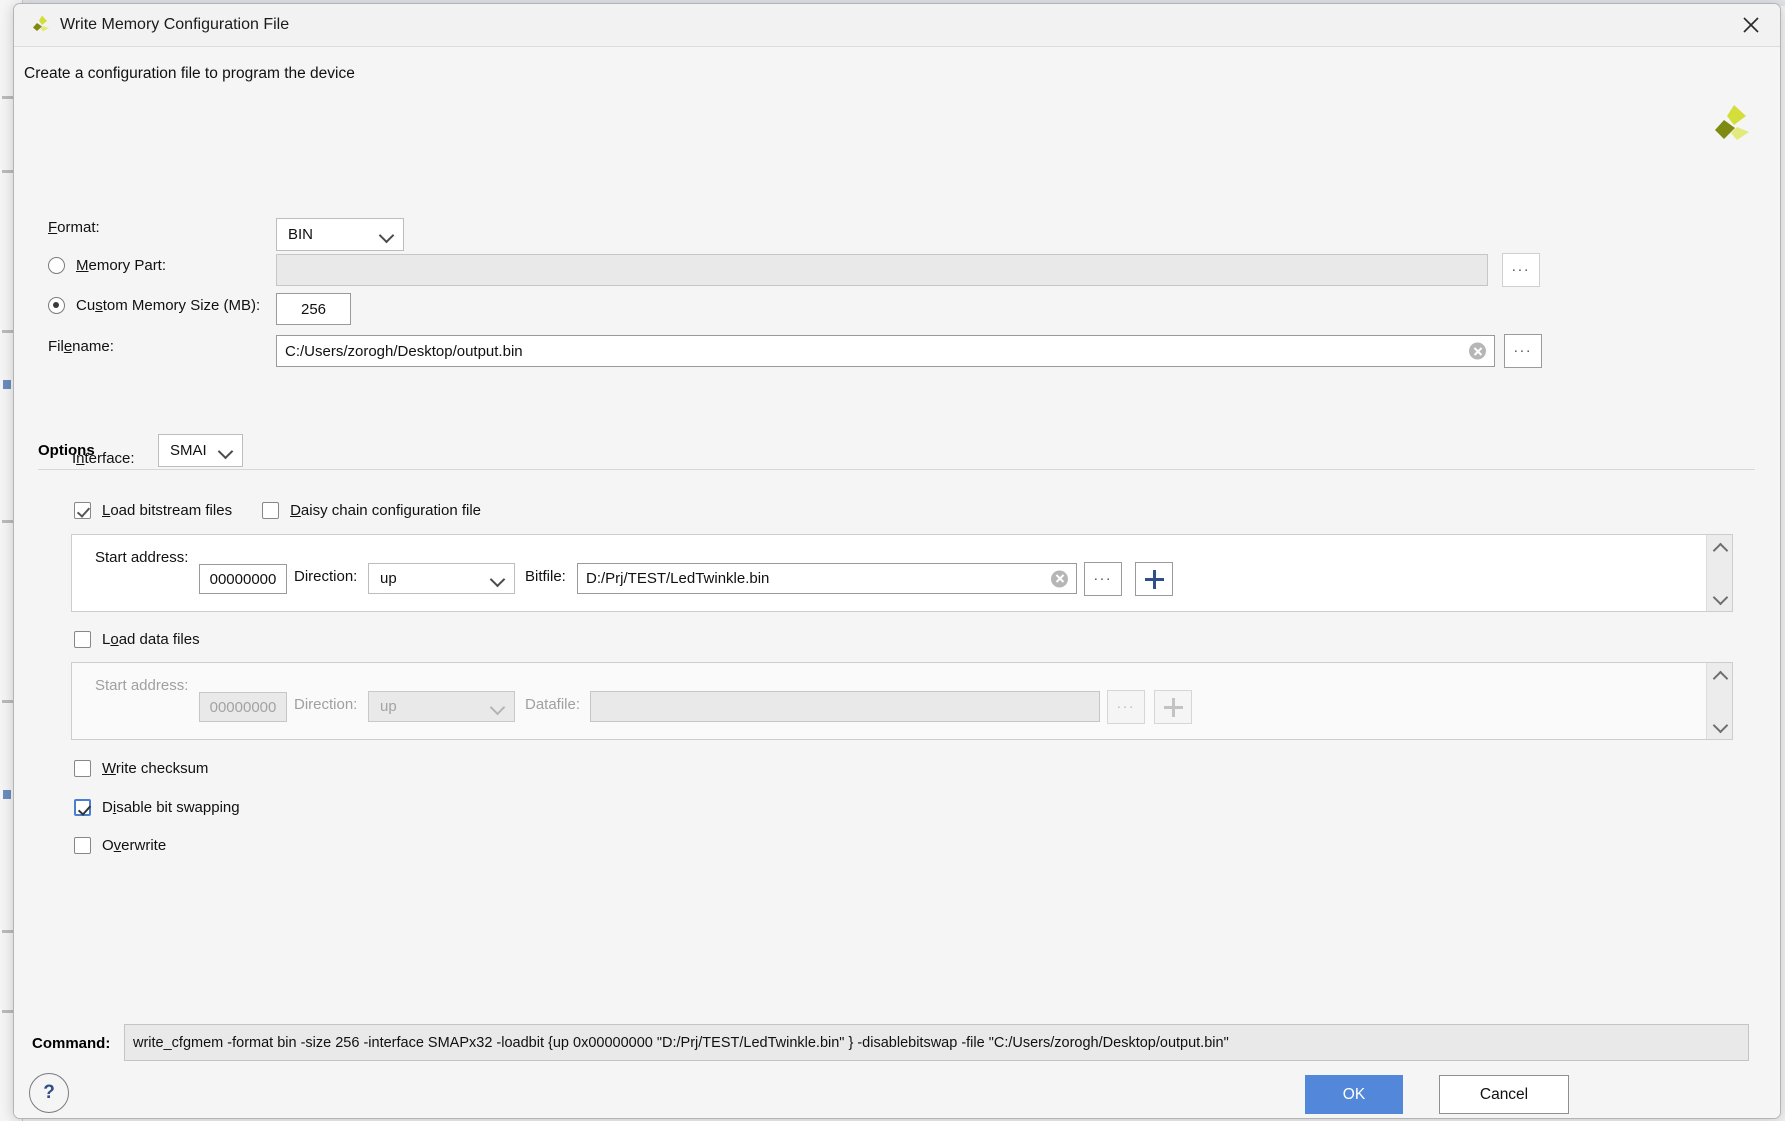  Describe the element at coordinates (678, 578) in the screenshot. I see `bitstream-file-value: D:/Prj/TEST/LedTwinkle.bin` at that location.